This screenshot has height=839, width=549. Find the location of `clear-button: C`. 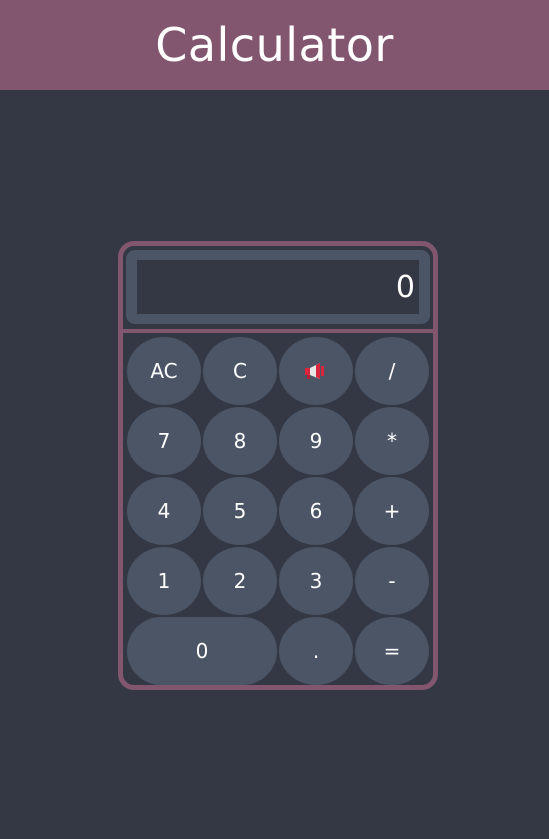

clear-button: C is located at coordinates (240, 371).